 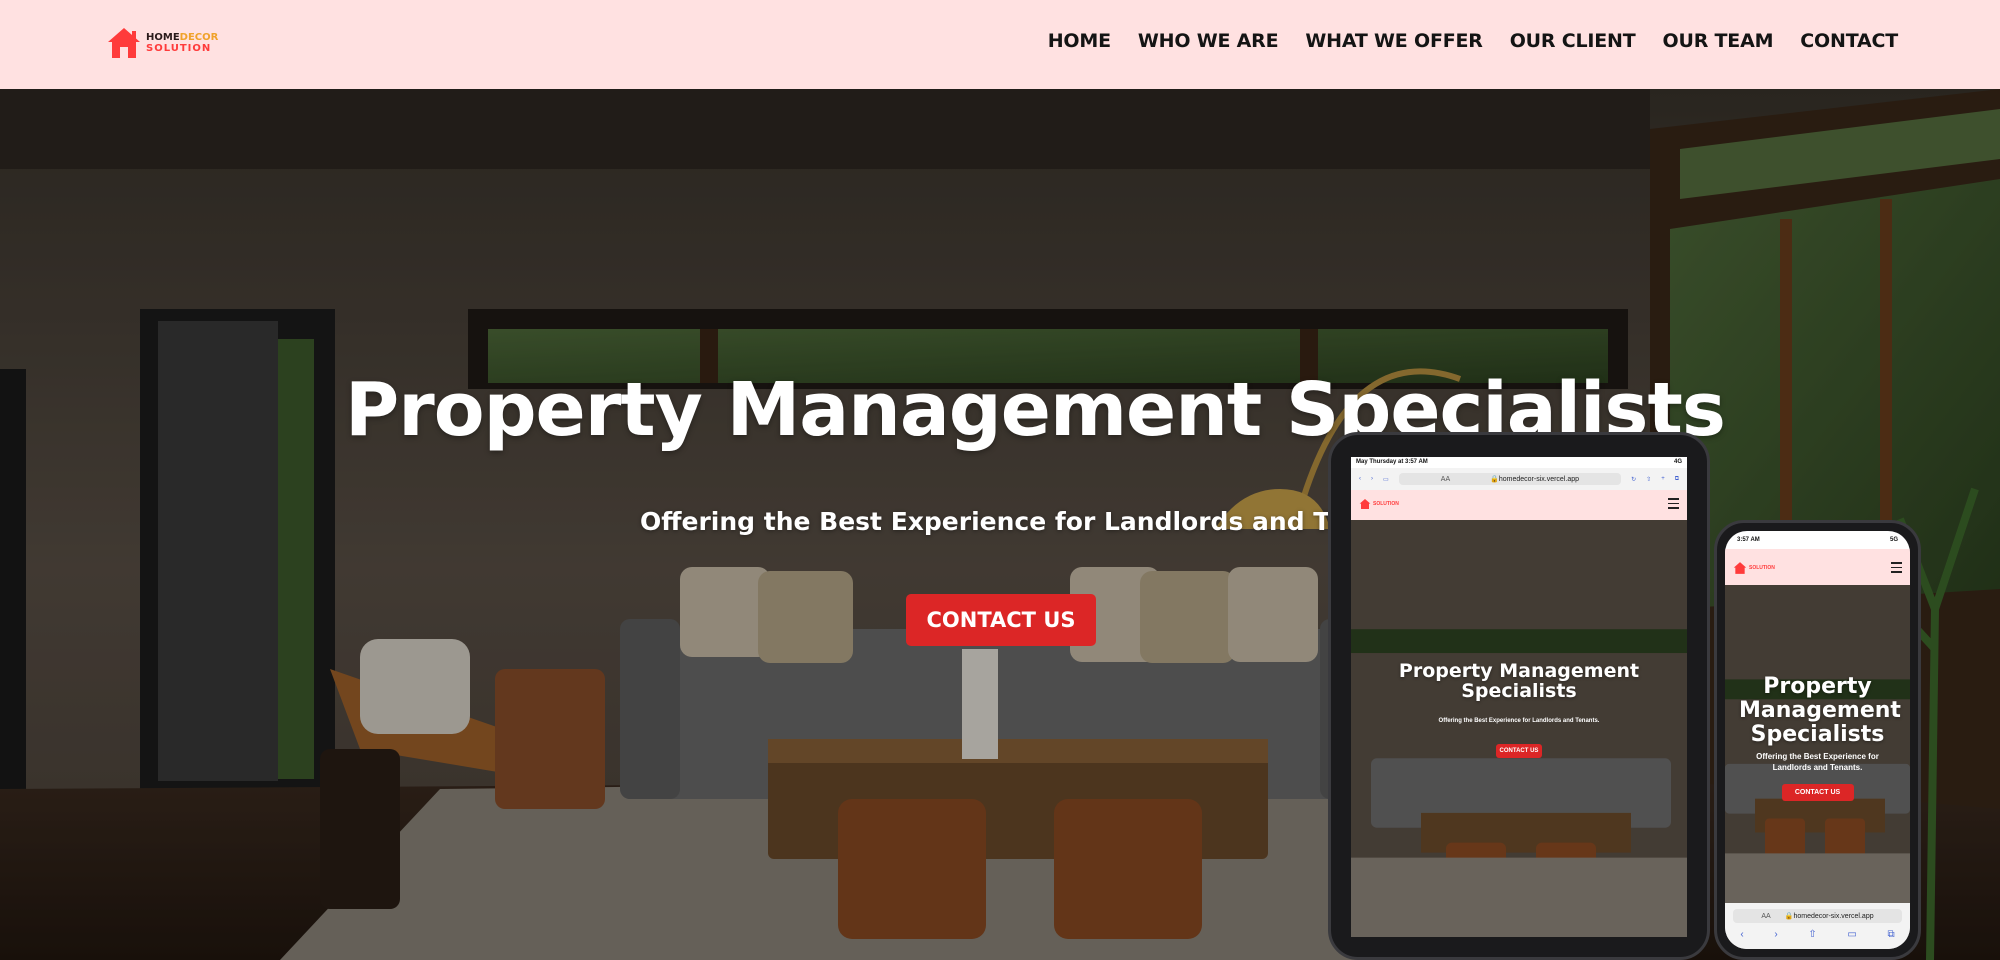 I want to click on tablet-url-field: AA 🔒 homedecor-six.vercel.app, so click(x=1510, y=479).